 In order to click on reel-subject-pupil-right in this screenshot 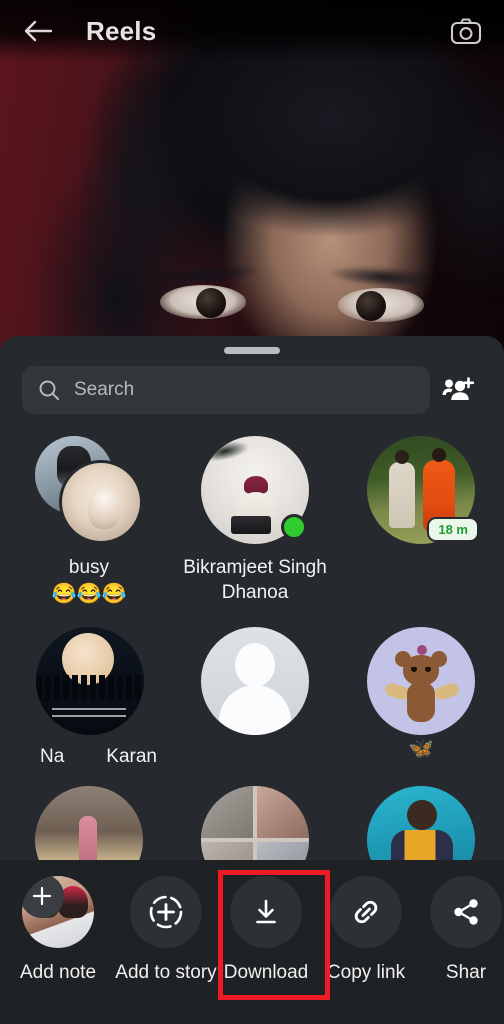, I will do `click(371, 306)`.